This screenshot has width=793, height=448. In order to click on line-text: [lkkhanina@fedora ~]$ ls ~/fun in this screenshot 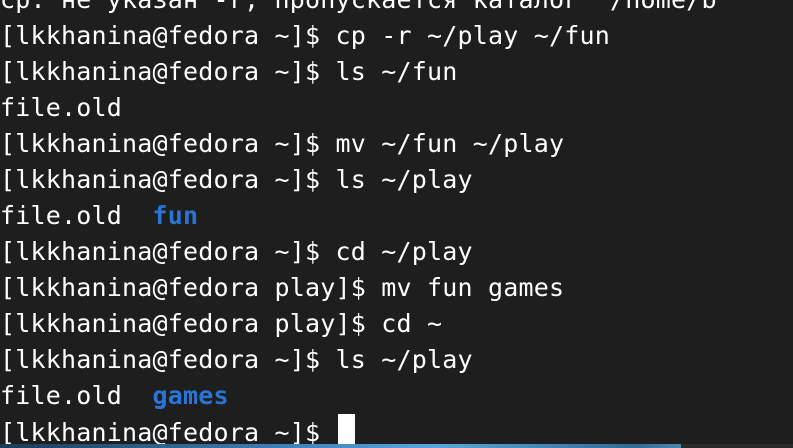, I will do `click(229, 71)`.